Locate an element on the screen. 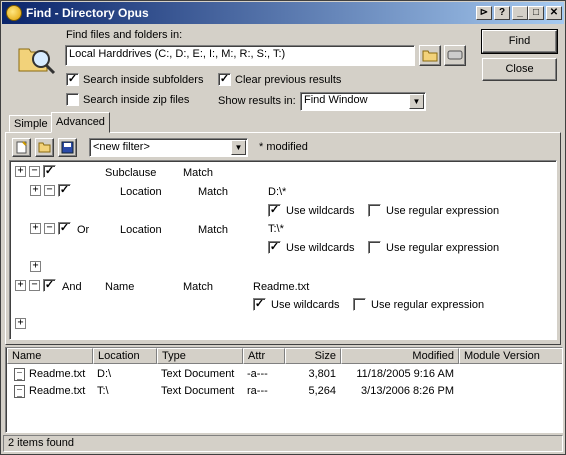 This screenshot has width=566, height=455. column-header-location: Location is located at coordinates (125, 356).